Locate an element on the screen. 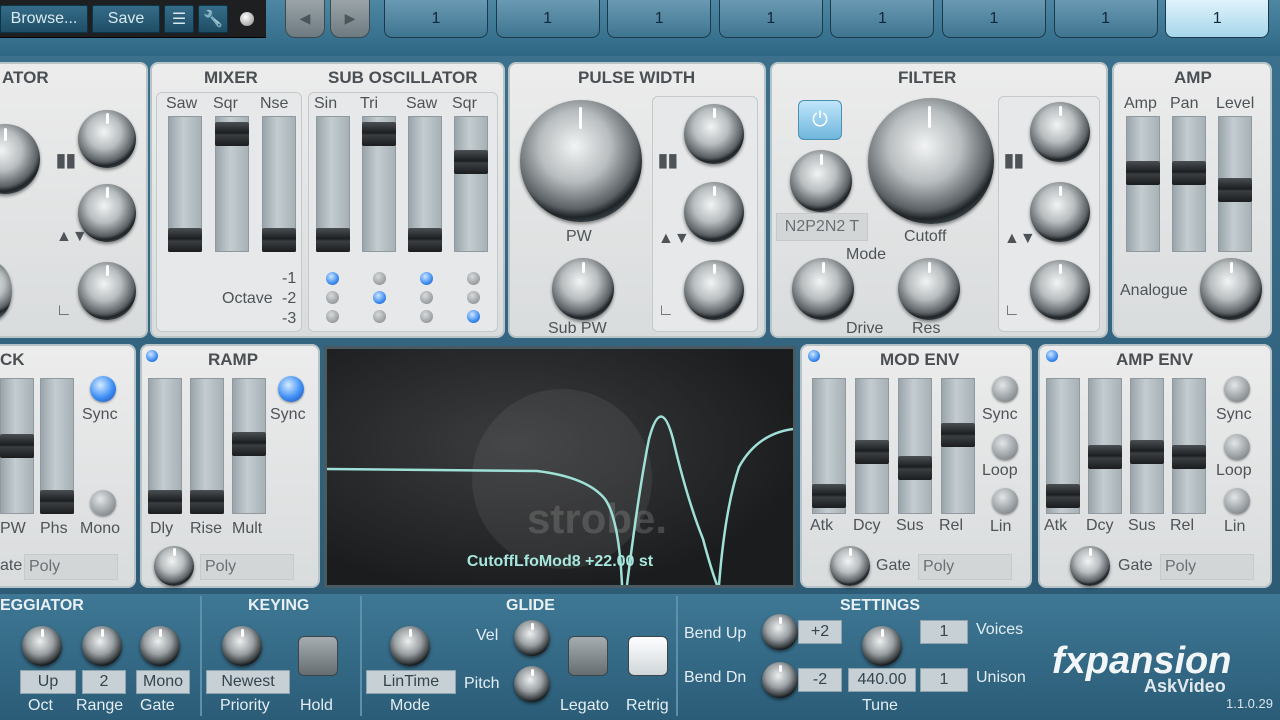 This screenshot has height=720, width=1280. lfo-phs-fader is located at coordinates (57, 502).